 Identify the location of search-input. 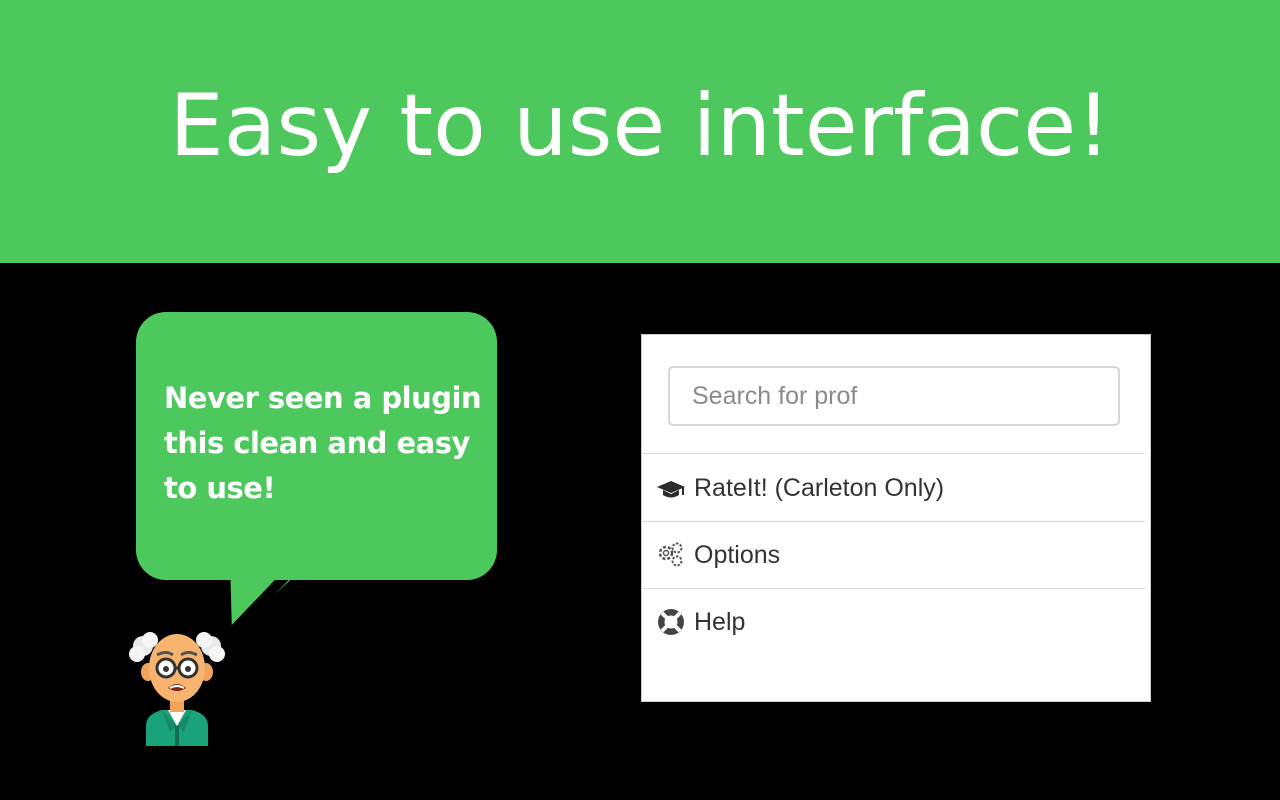
(894, 396).